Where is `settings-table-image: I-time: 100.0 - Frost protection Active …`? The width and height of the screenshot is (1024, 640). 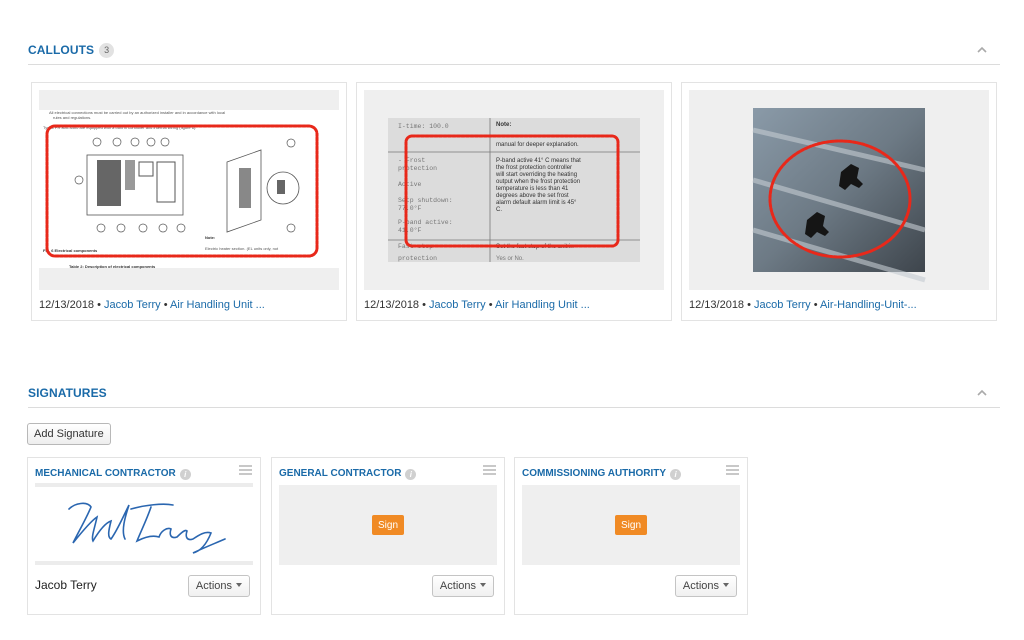
settings-table-image: I-time: 100.0 - Frost protection Active … is located at coordinates (514, 190).